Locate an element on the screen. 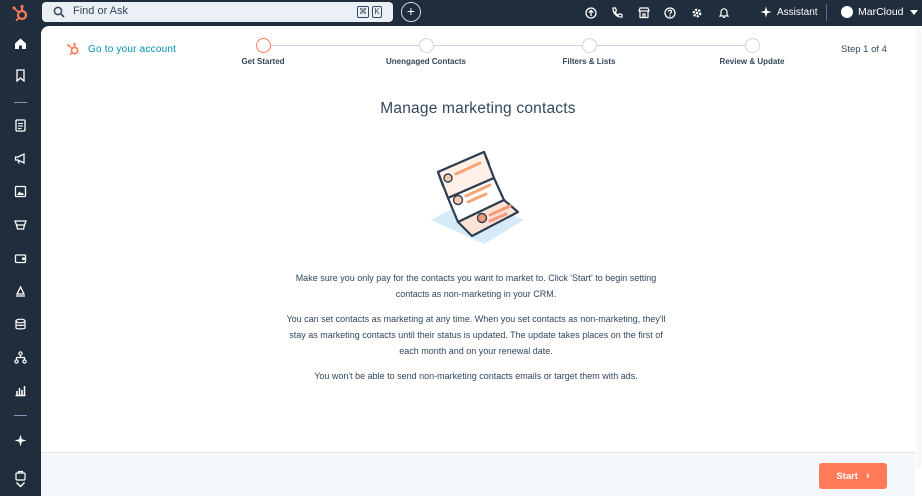 Image resolution: width=922 pixels, height=496 pixels. search-input: Find or Ask ⌘ K is located at coordinates (217, 12).